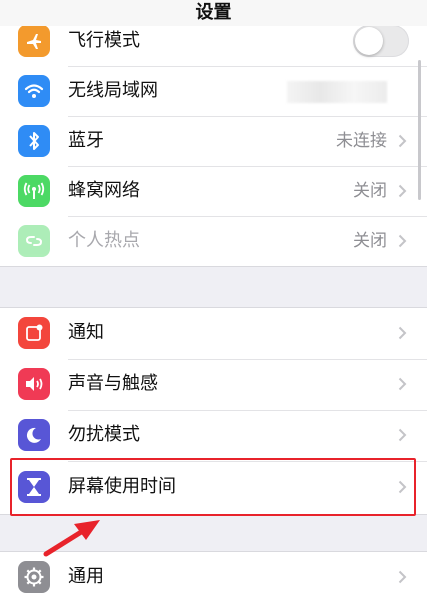 The height and width of the screenshot is (602, 427). What do you see at coordinates (419, 130) in the screenshot?
I see `scrollbar` at bounding box center [419, 130].